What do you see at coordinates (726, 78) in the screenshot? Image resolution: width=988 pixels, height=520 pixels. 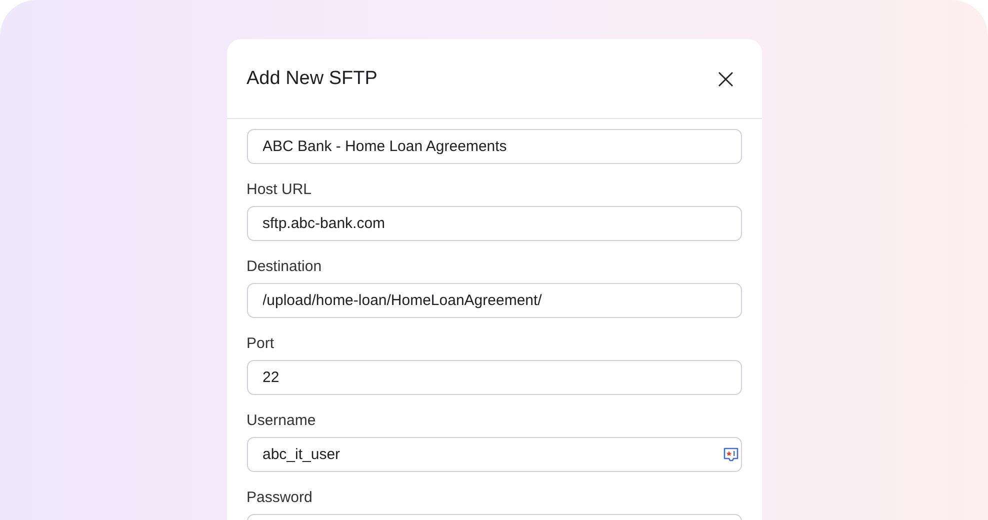 I see `close-button: ×` at bounding box center [726, 78].